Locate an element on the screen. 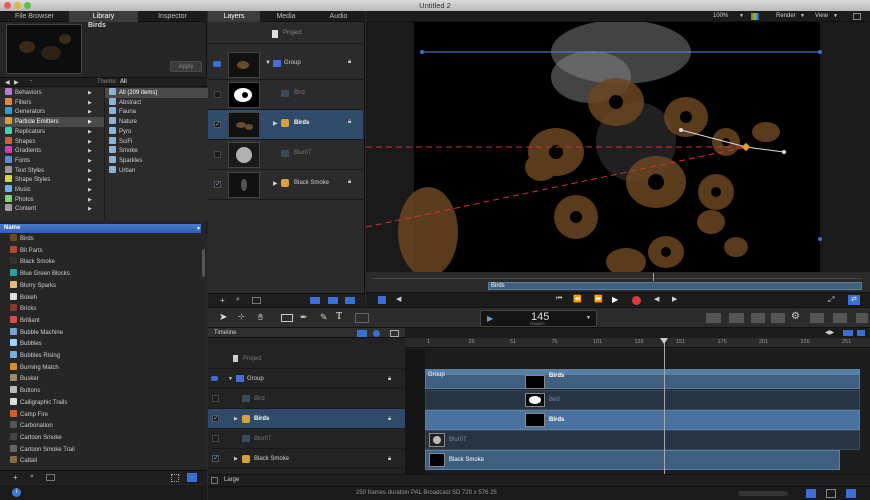 This screenshot has height=500, width=870. theme-item: All (209 items) is located at coordinates (156, 93).